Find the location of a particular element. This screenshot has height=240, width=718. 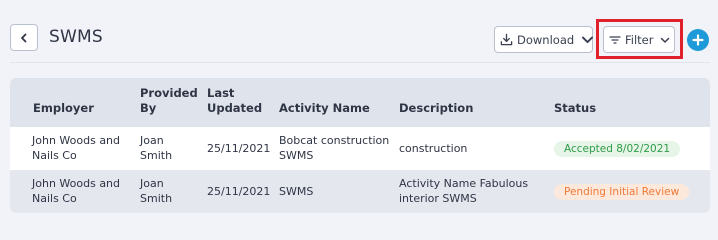

cell-line: SWMS is located at coordinates (296, 155).